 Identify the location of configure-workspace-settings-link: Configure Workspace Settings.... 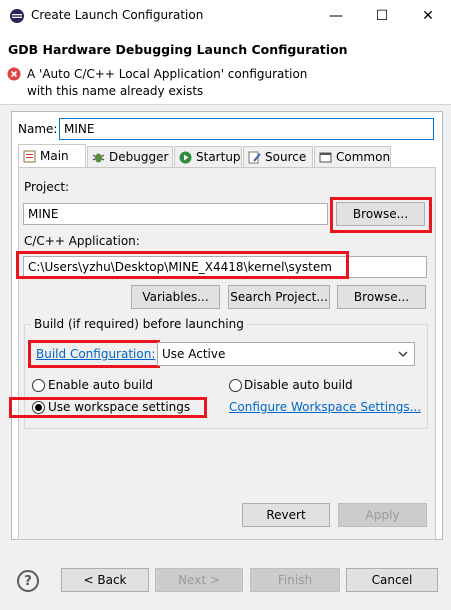
(325, 407).